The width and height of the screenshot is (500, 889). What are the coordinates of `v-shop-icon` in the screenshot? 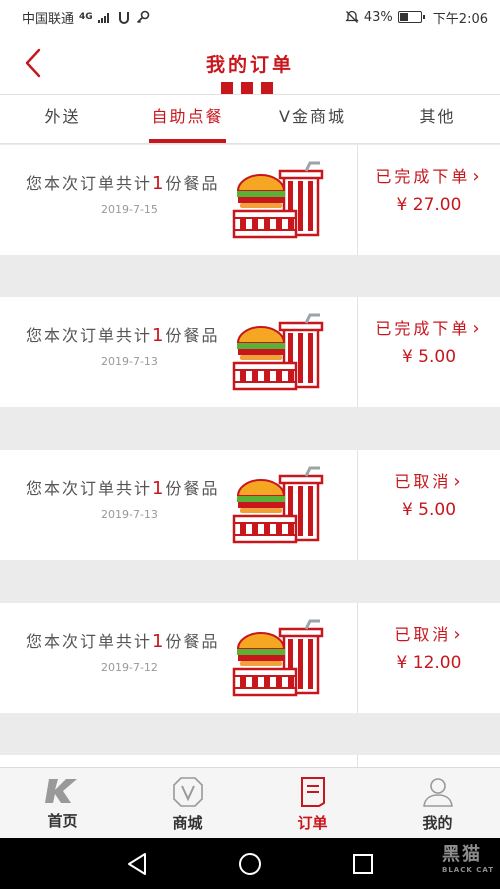 It's located at (187, 792).